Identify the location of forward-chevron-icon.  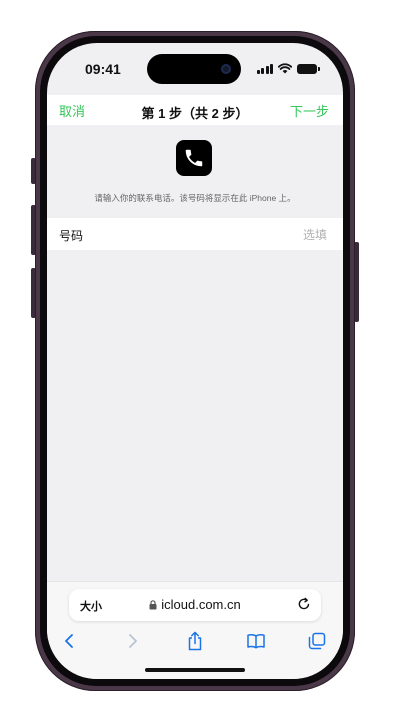
(133, 641).